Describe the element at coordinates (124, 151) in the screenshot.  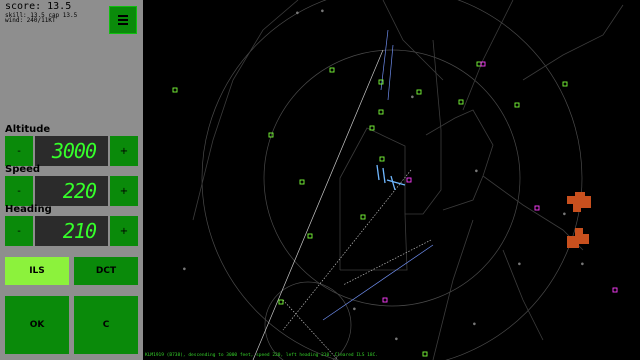
I see `altitude-increase-button: +` at that location.